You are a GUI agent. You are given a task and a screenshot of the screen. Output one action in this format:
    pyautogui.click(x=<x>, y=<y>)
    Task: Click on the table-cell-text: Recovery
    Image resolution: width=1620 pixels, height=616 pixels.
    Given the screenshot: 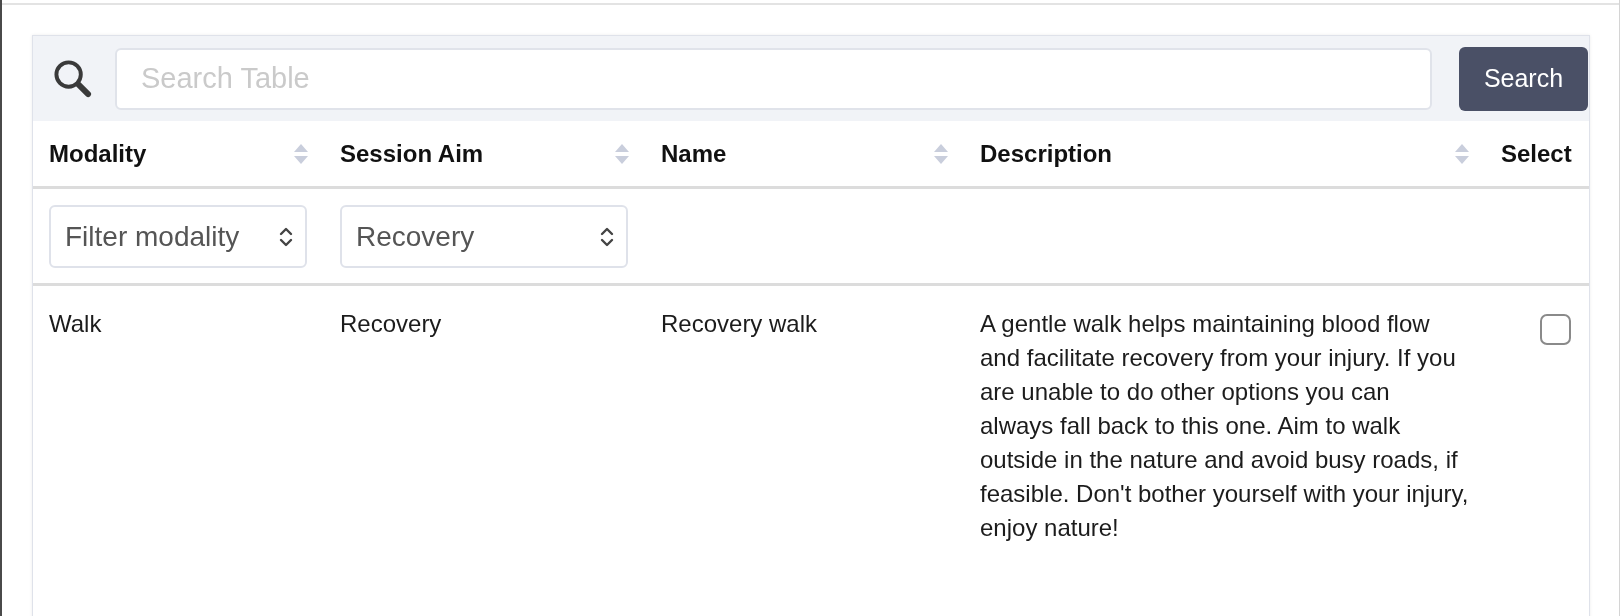 What is the action you would take?
    pyautogui.click(x=391, y=324)
    